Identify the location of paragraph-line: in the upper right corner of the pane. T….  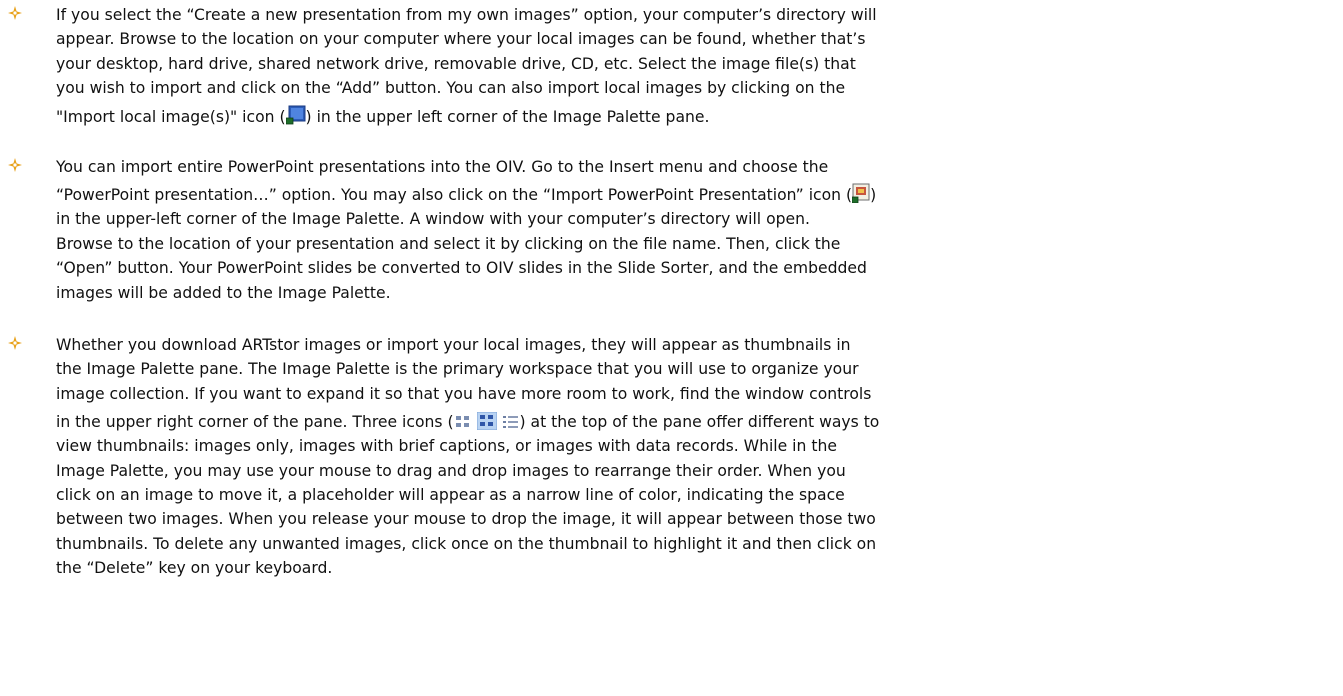
(693, 420).